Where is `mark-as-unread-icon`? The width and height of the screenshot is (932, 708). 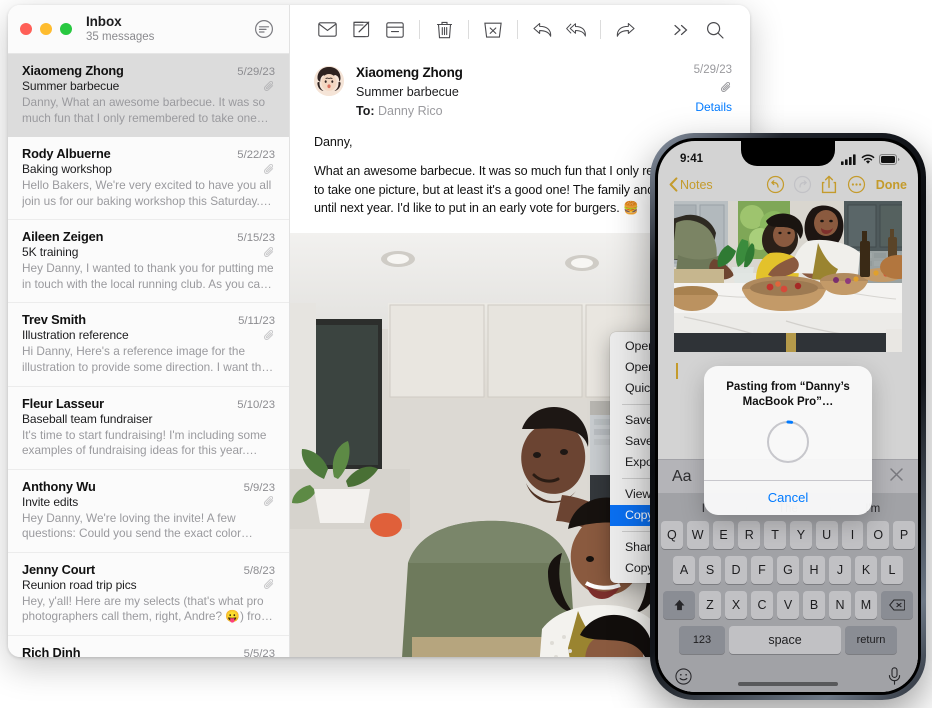
mark-as-unread-icon is located at coordinates (327, 30).